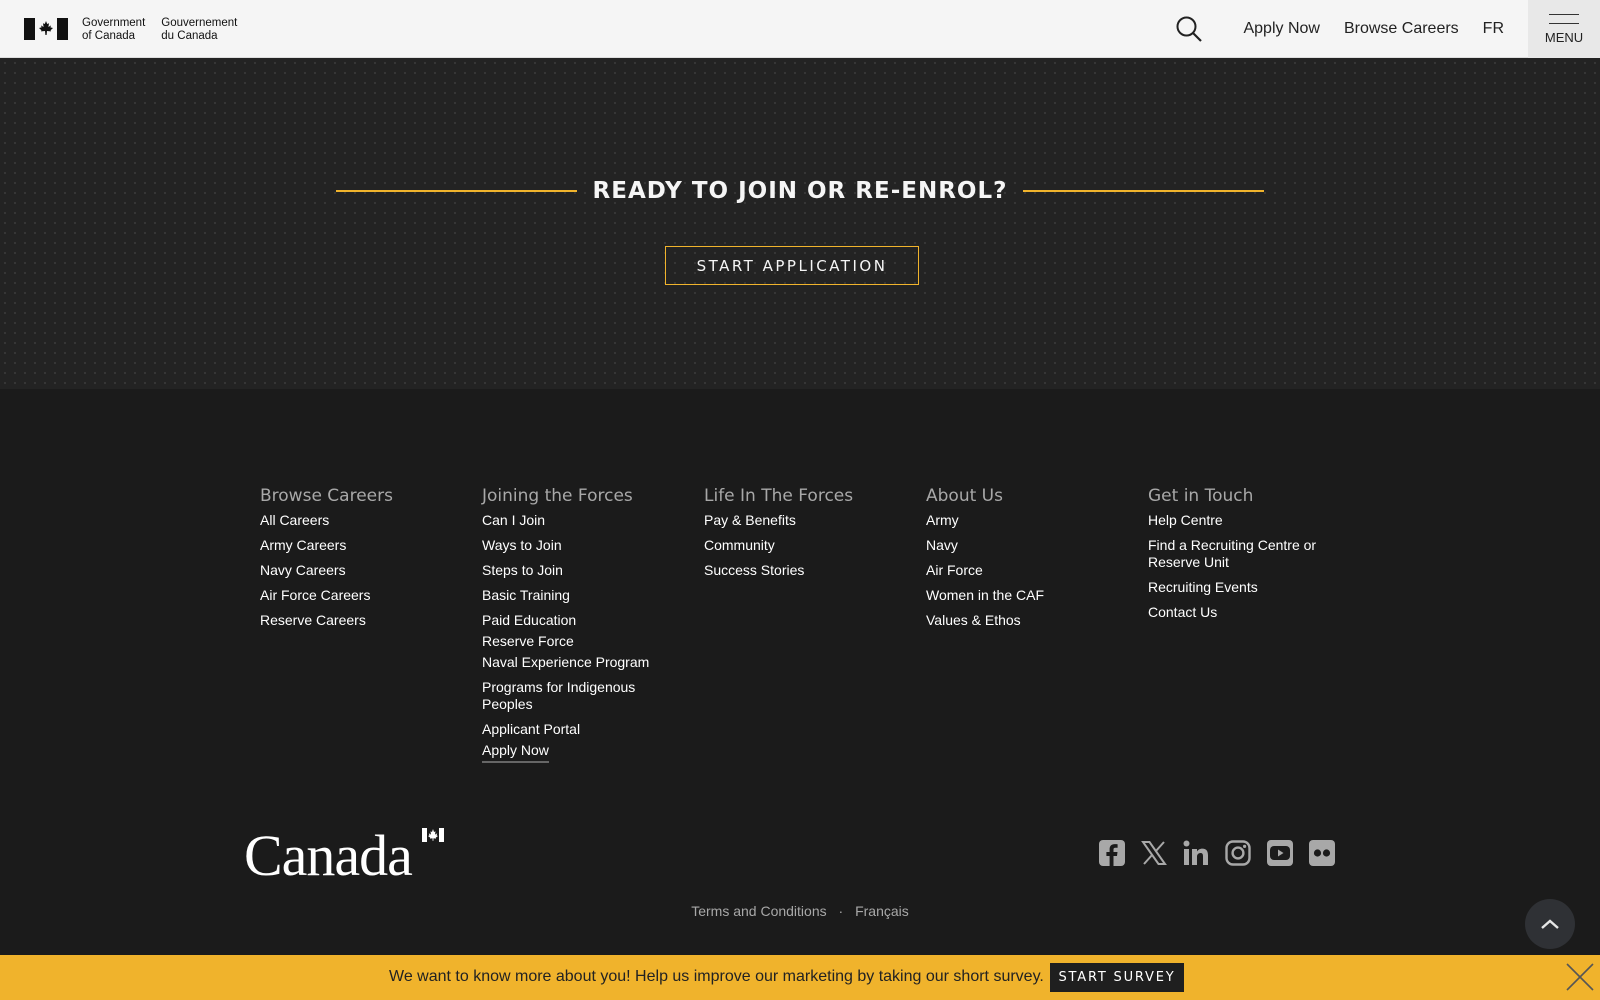 Image resolution: width=1600 pixels, height=1000 pixels. What do you see at coordinates (350, 520) in the screenshot?
I see `footer-link: All Careers` at bounding box center [350, 520].